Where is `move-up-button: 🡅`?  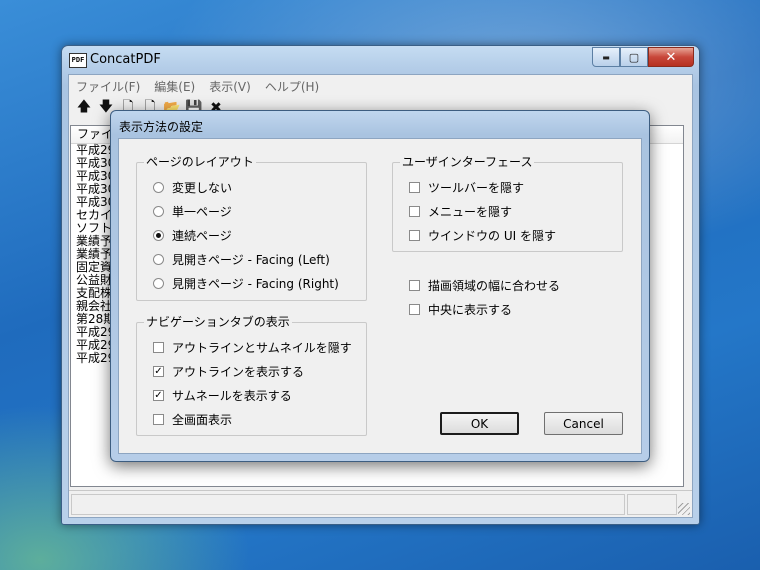
move-up-button: 🡅 is located at coordinates (84, 108).